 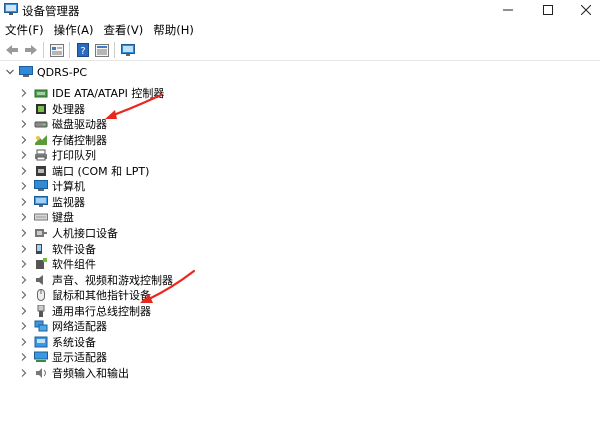 I want to click on view-button, so click(x=102, y=50).